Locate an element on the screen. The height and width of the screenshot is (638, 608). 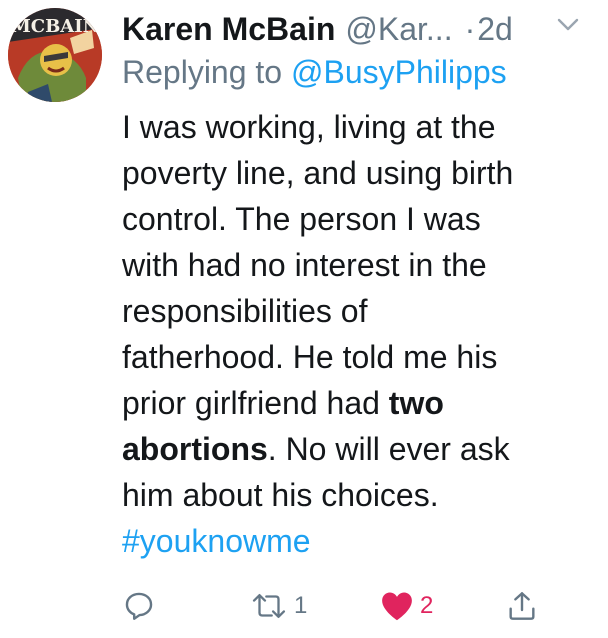
tweet-text-line: prior girlfriend had two is located at coordinates (357, 403).